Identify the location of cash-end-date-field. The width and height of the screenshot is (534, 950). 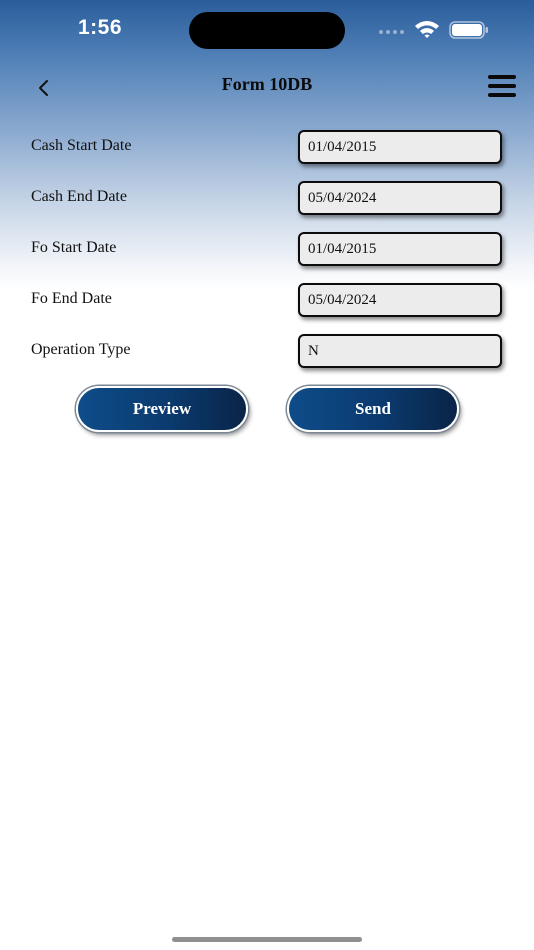
(400, 198).